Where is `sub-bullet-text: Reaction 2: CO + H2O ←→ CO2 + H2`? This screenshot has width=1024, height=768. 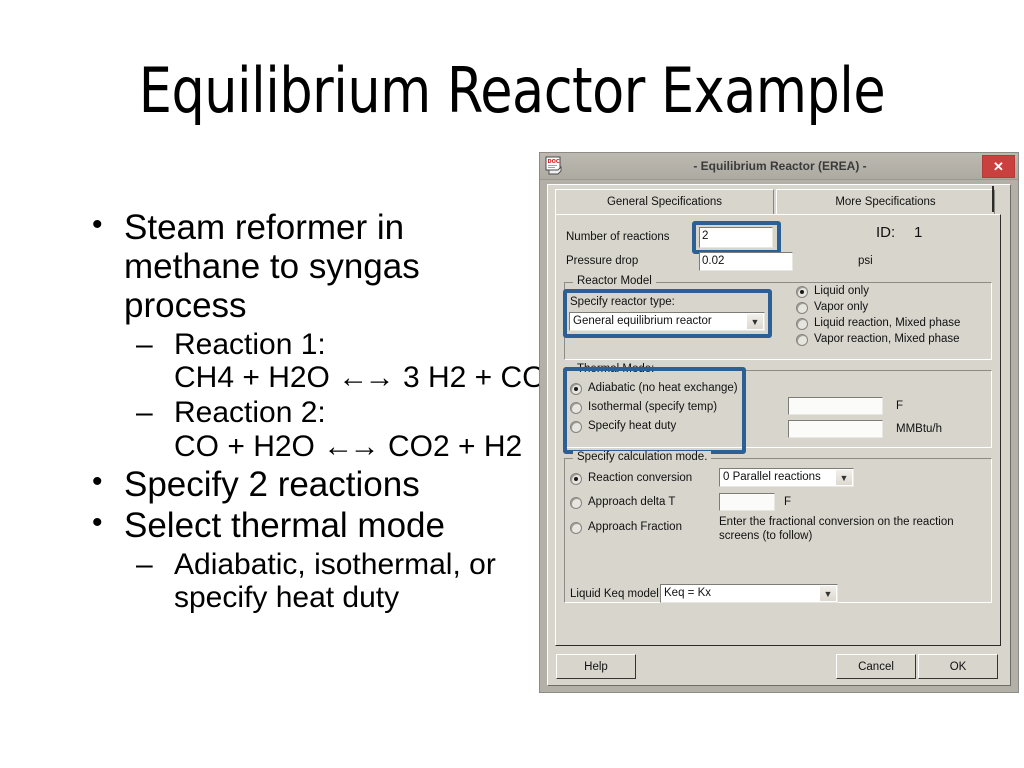 sub-bullet-text: Reaction 2: CO + H2O ←→ CO2 + H2 is located at coordinates (348, 430).